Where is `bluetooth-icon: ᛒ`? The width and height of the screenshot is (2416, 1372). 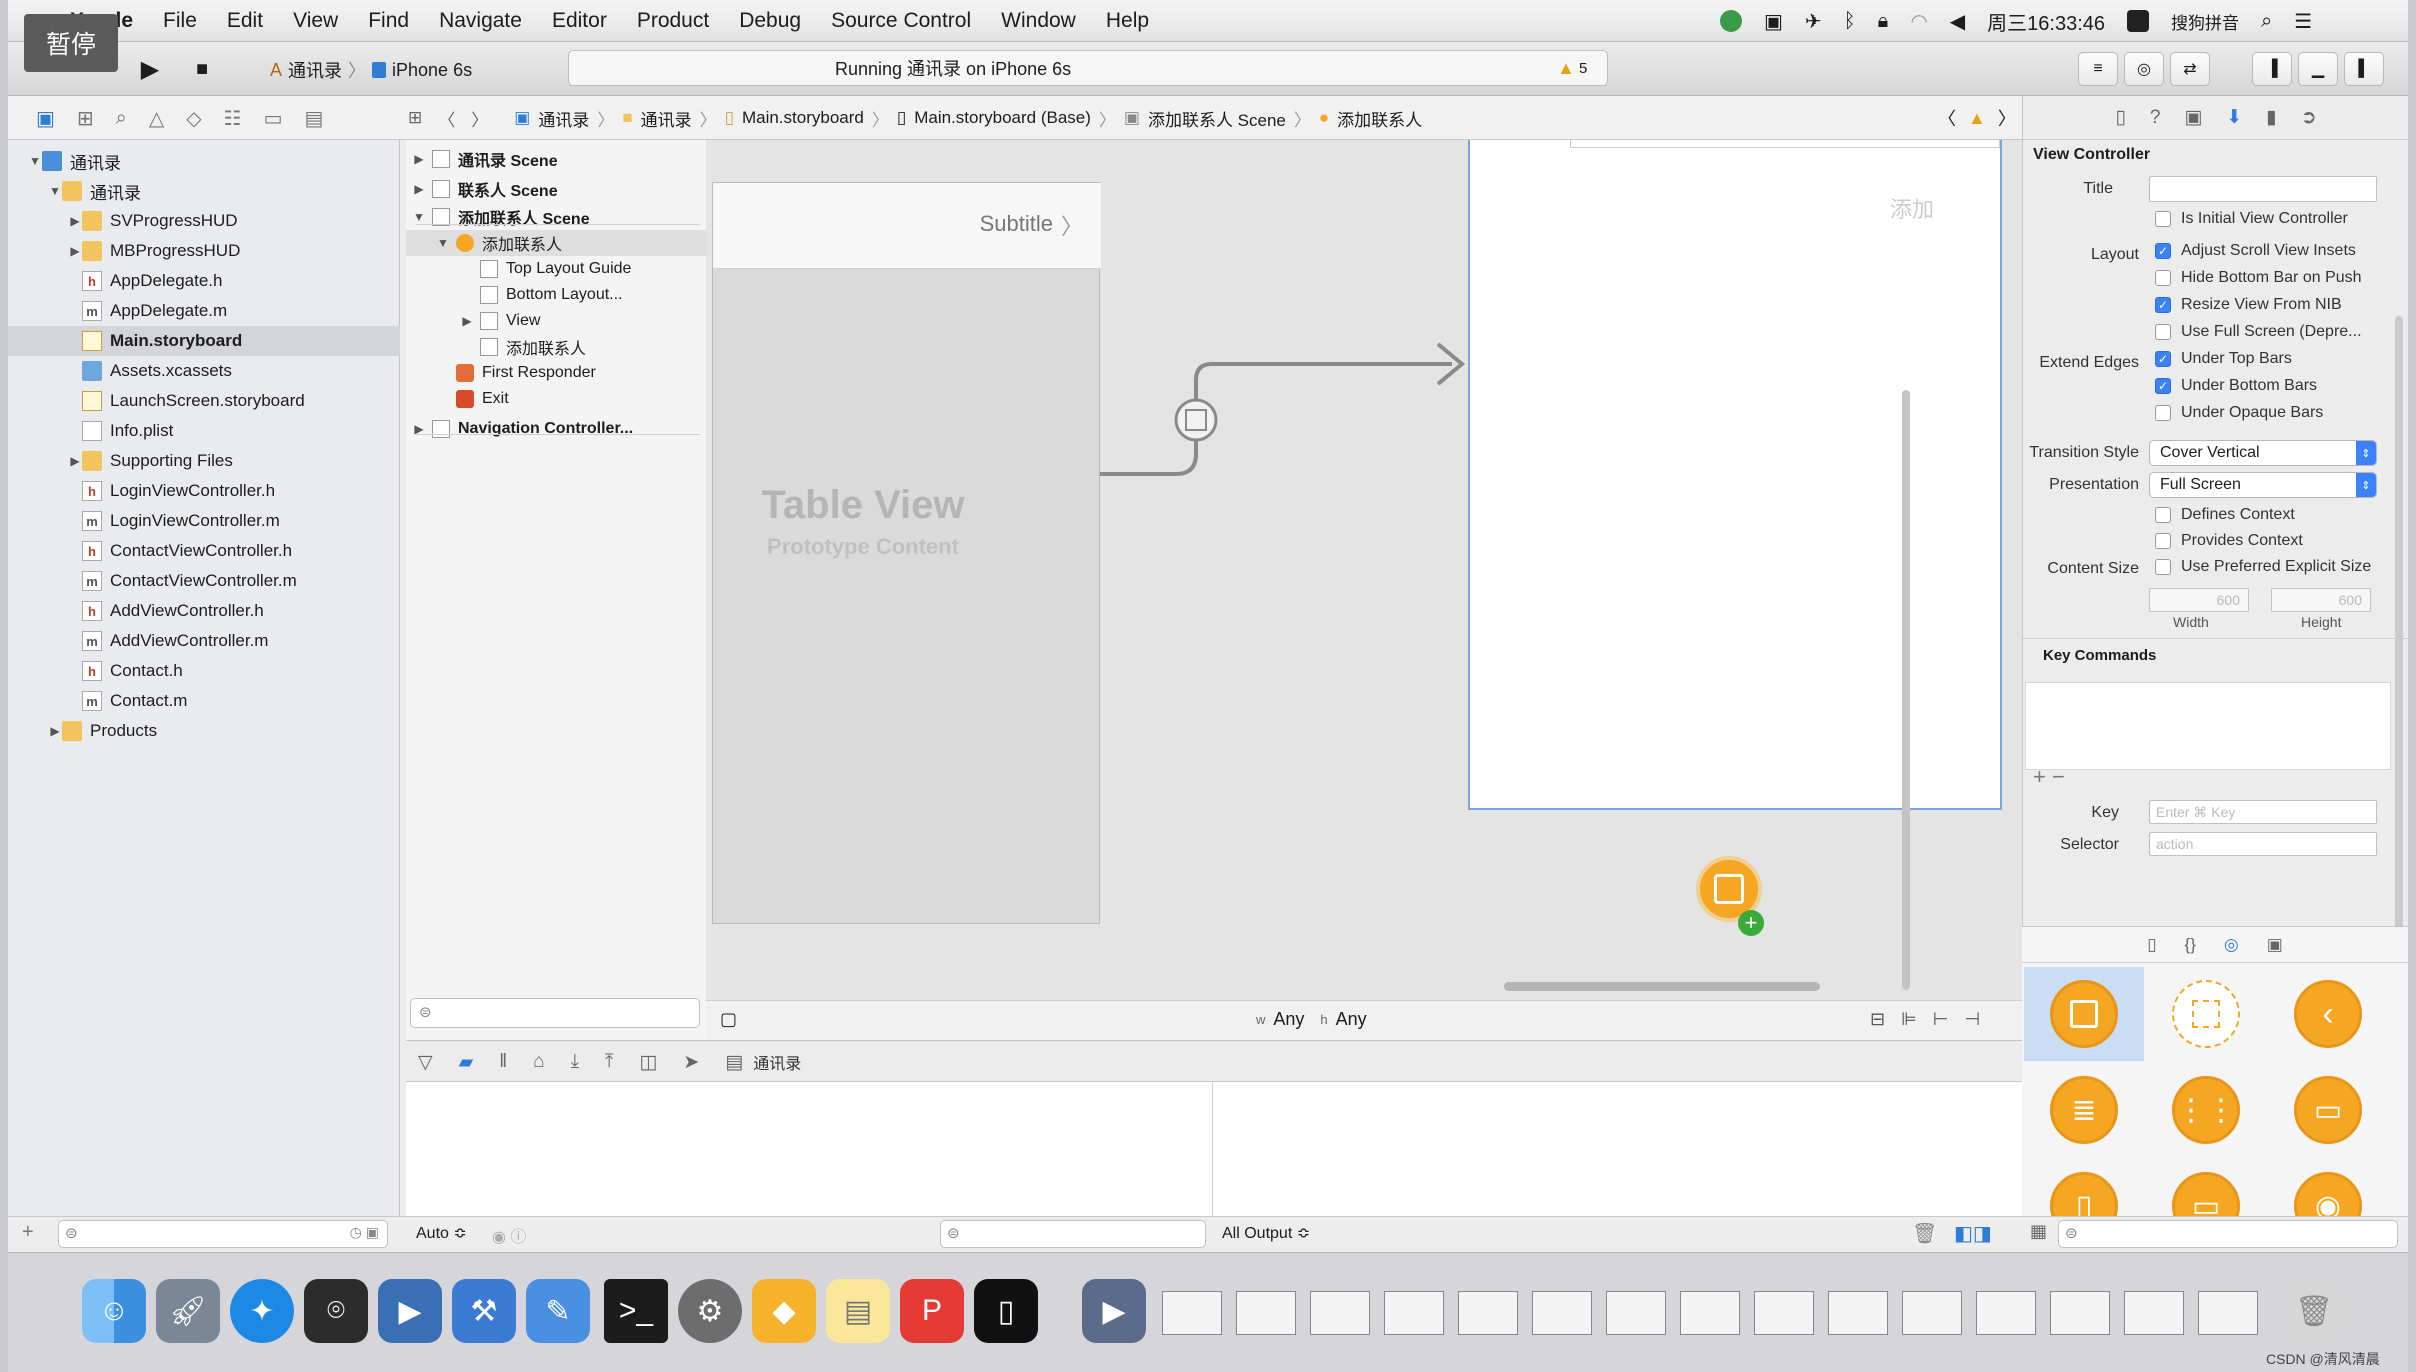
bluetooth-icon: ᛒ is located at coordinates (1850, 21).